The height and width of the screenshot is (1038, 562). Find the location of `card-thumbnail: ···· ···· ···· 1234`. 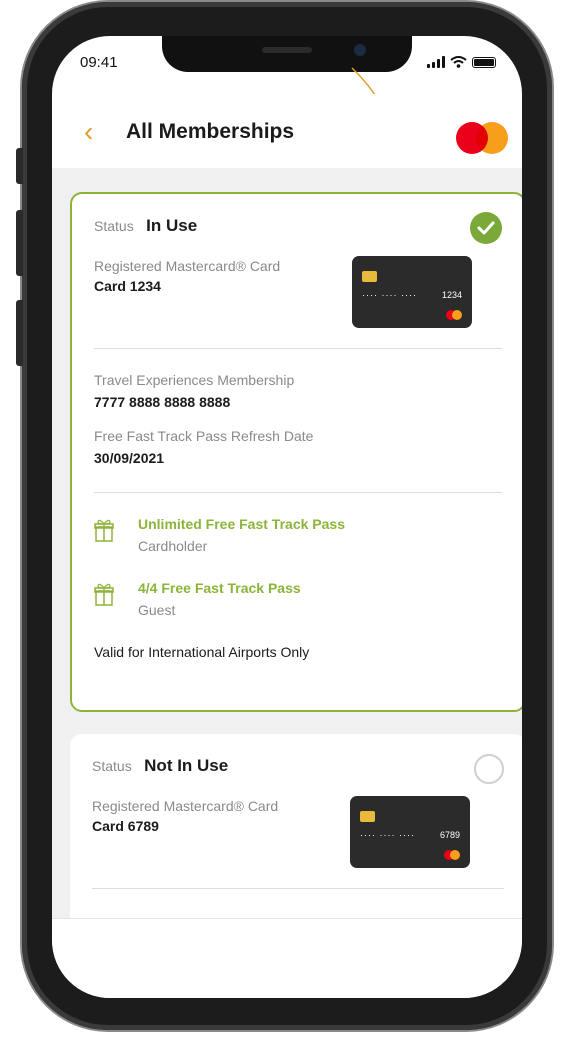

card-thumbnail: ···· ···· ···· 1234 is located at coordinates (412, 292).